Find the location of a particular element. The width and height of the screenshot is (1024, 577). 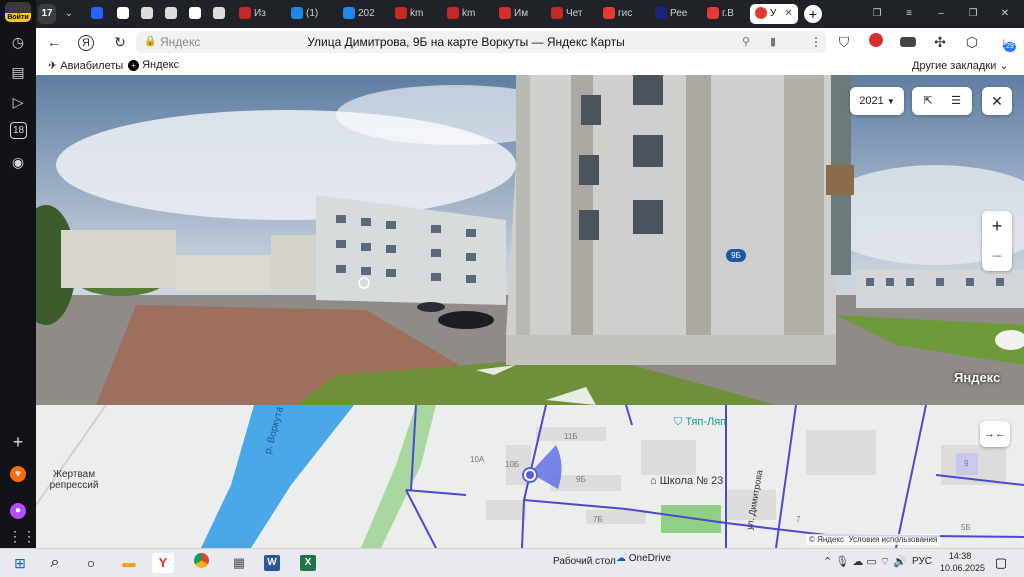

shop-label: ⛉ Тяп-Ляп is located at coordinates (700, 422).